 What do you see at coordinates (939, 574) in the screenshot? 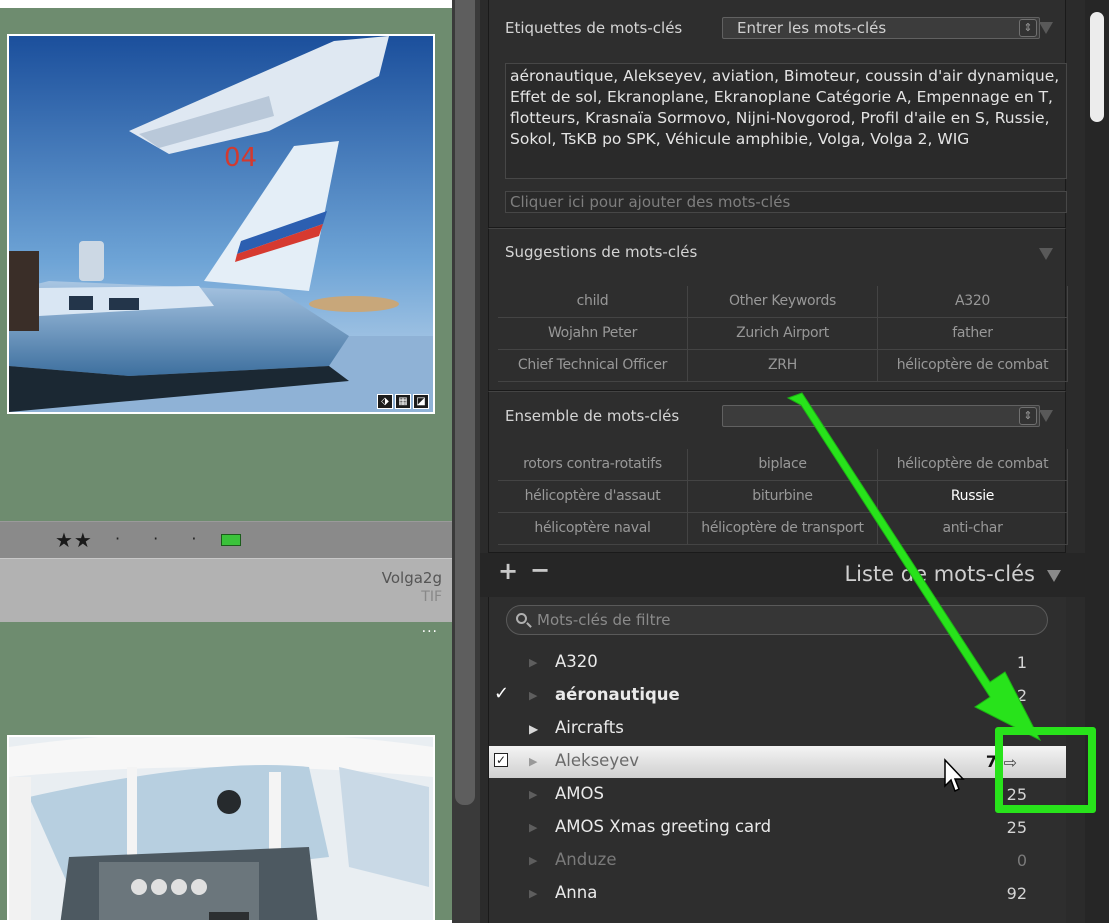
I see `keyword-list-title: Liste de mots-clés` at bounding box center [939, 574].